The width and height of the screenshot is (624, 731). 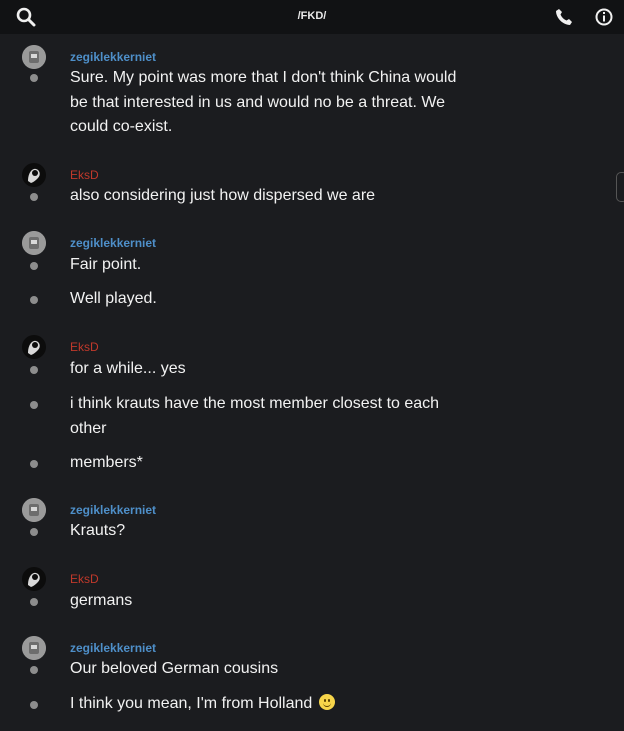 What do you see at coordinates (106, 264) in the screenshot?
I see `message-text: Fair point.` at bounding box center [106, 264].